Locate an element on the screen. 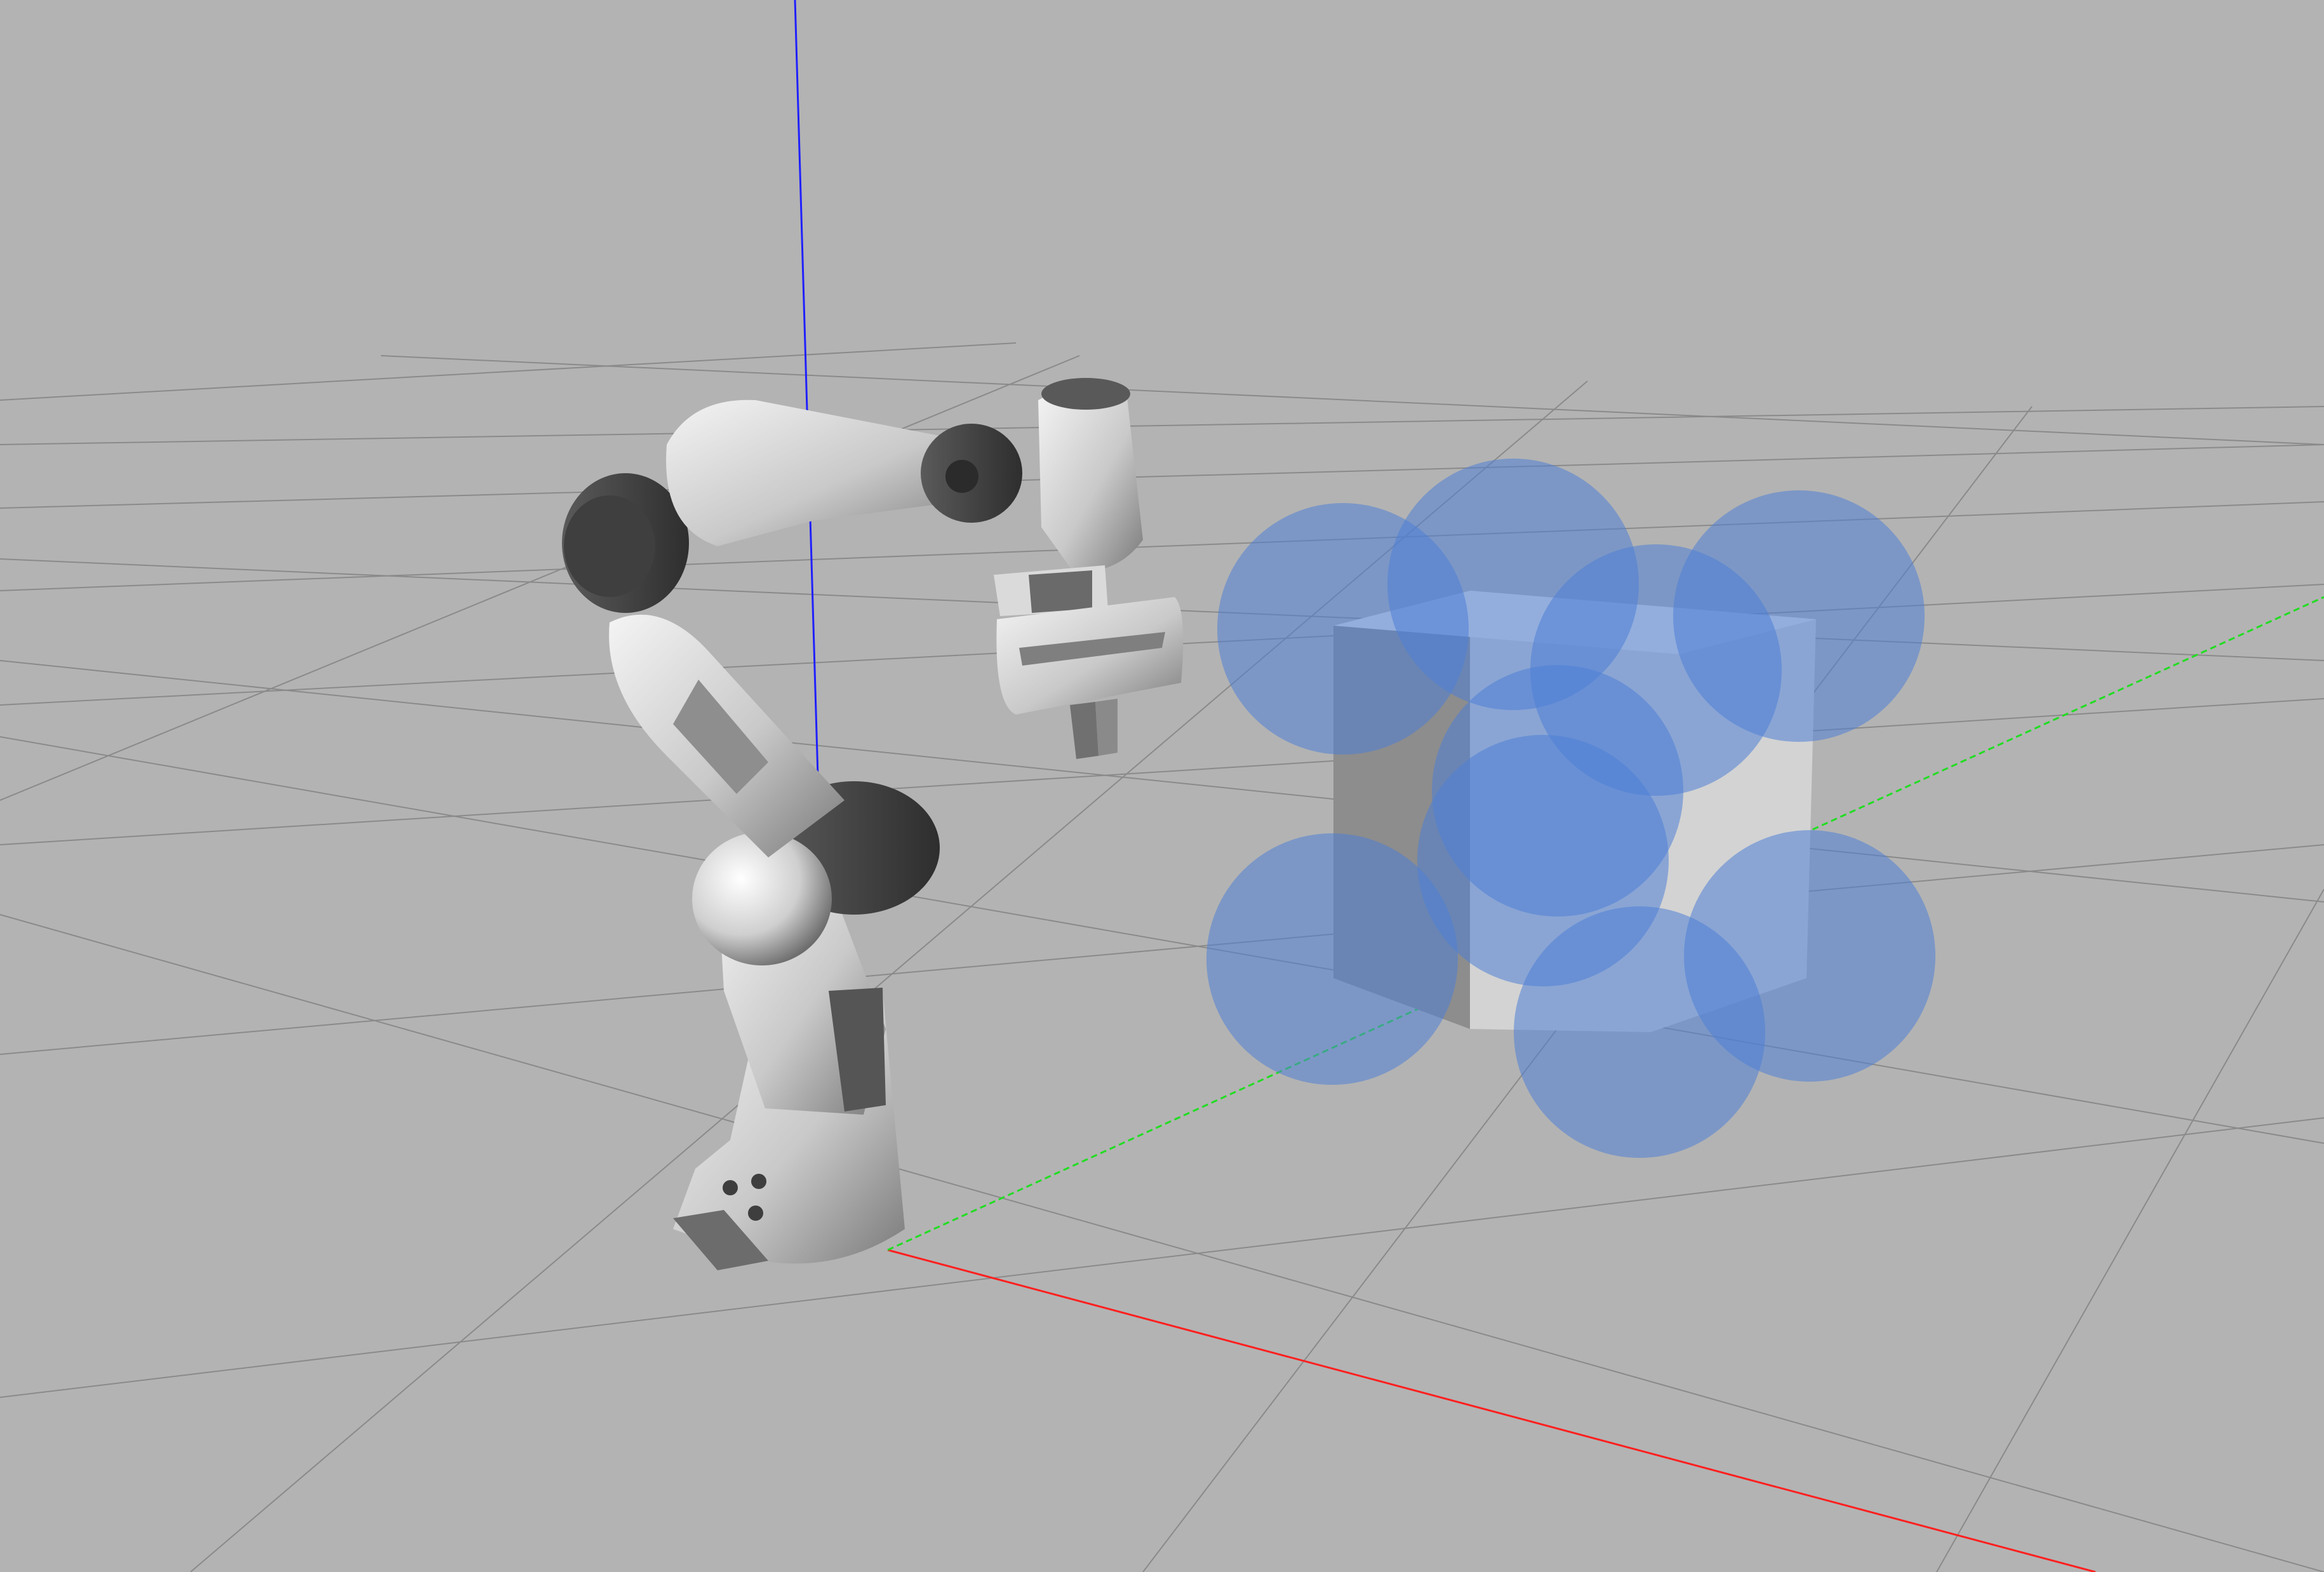  robot-link-wrist is located at coordinates (1090, 480).